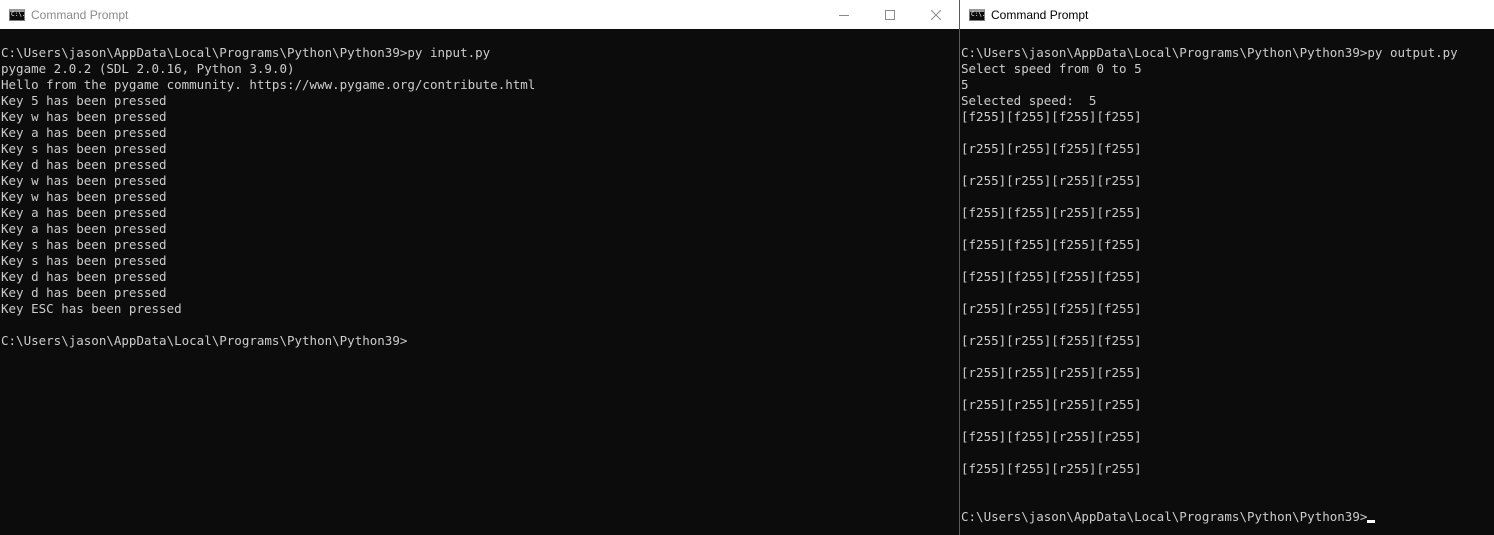  Describe the element at coordinates (1371, 521) in the screenshot. I see `text-cursor` at that location.